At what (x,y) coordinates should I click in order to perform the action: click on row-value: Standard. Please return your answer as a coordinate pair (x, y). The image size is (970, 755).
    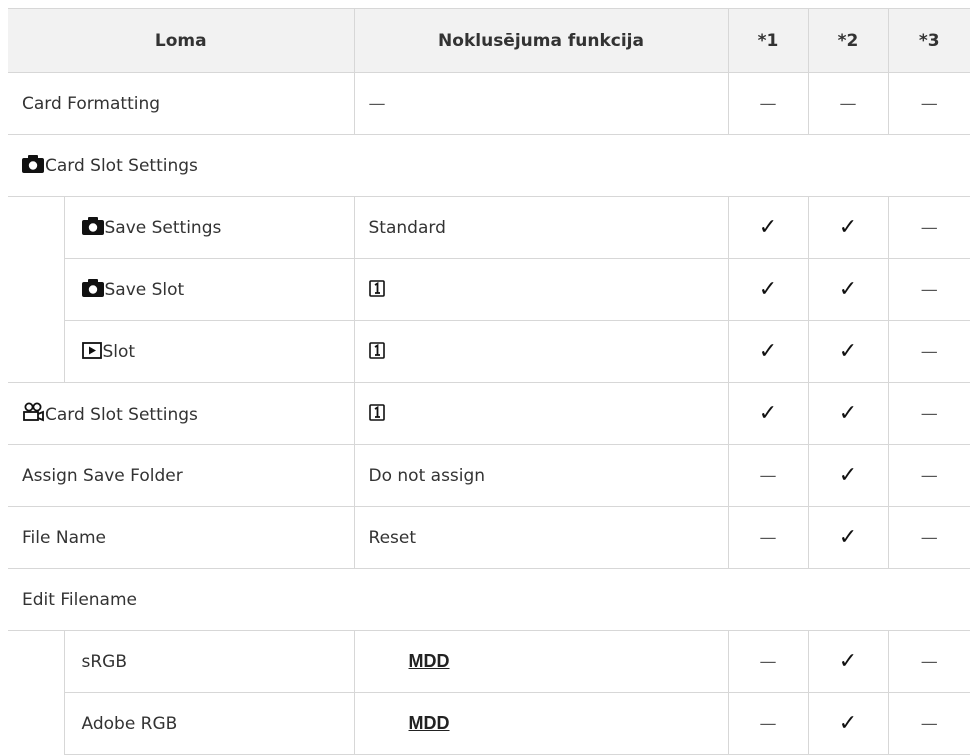
    Looking at the image, I should click on (541, 227).